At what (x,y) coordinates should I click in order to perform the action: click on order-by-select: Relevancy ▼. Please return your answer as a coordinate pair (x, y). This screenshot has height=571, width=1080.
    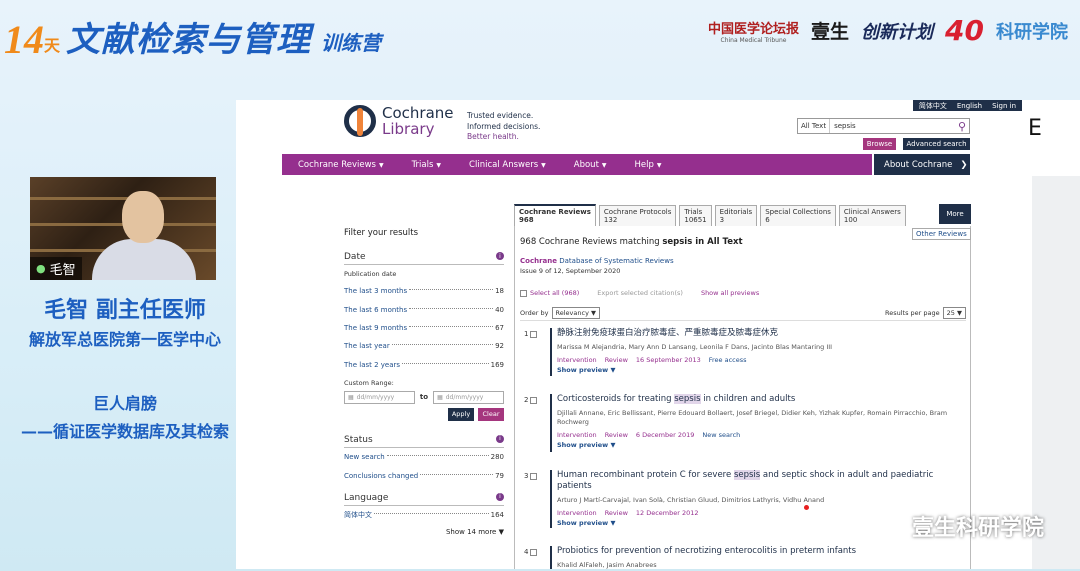
    Looking at the image, I should click on (575, 313).